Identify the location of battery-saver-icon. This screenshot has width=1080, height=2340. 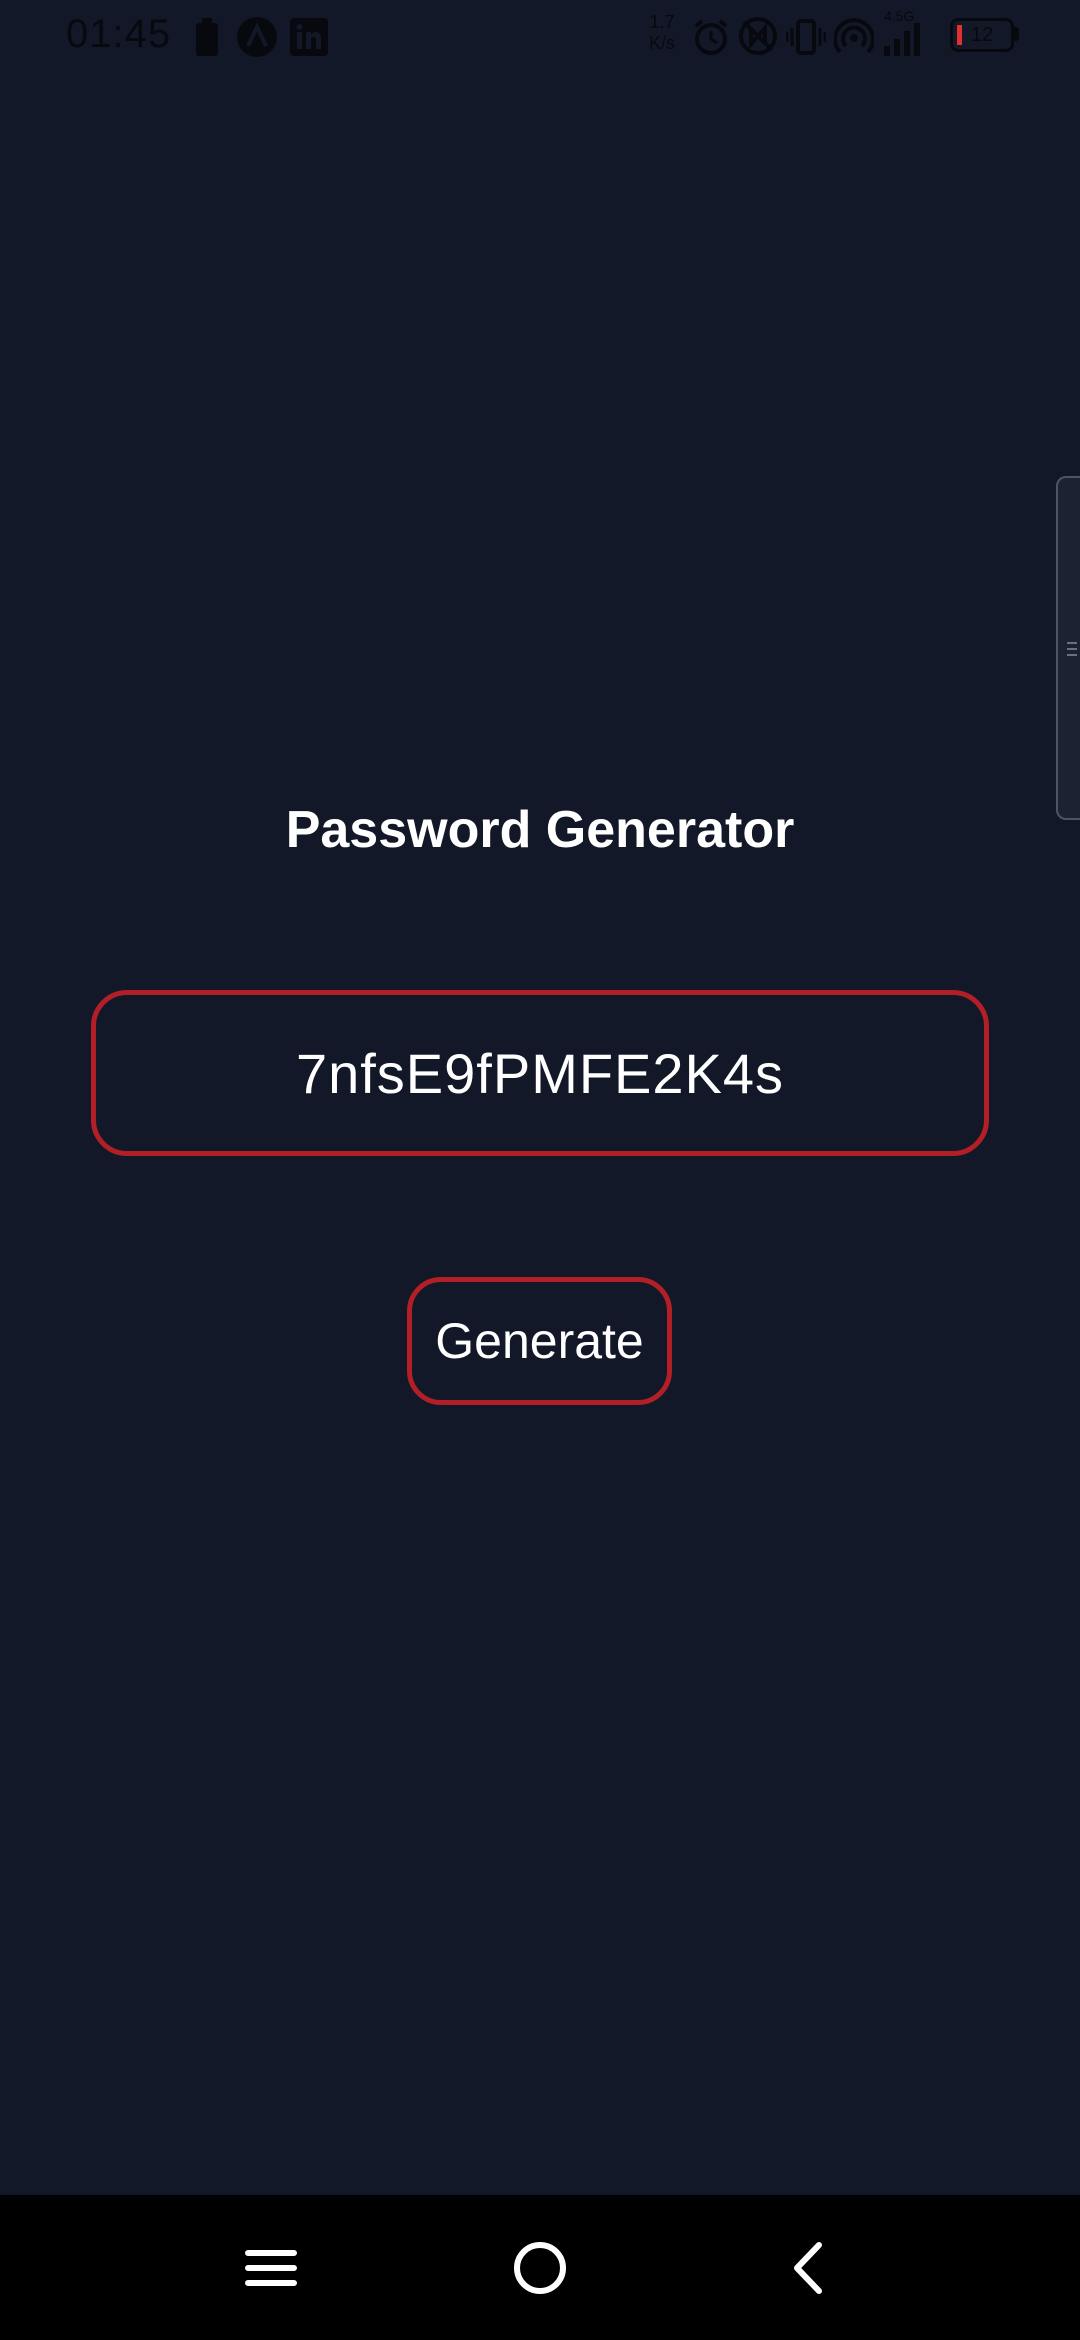
(207, 37).